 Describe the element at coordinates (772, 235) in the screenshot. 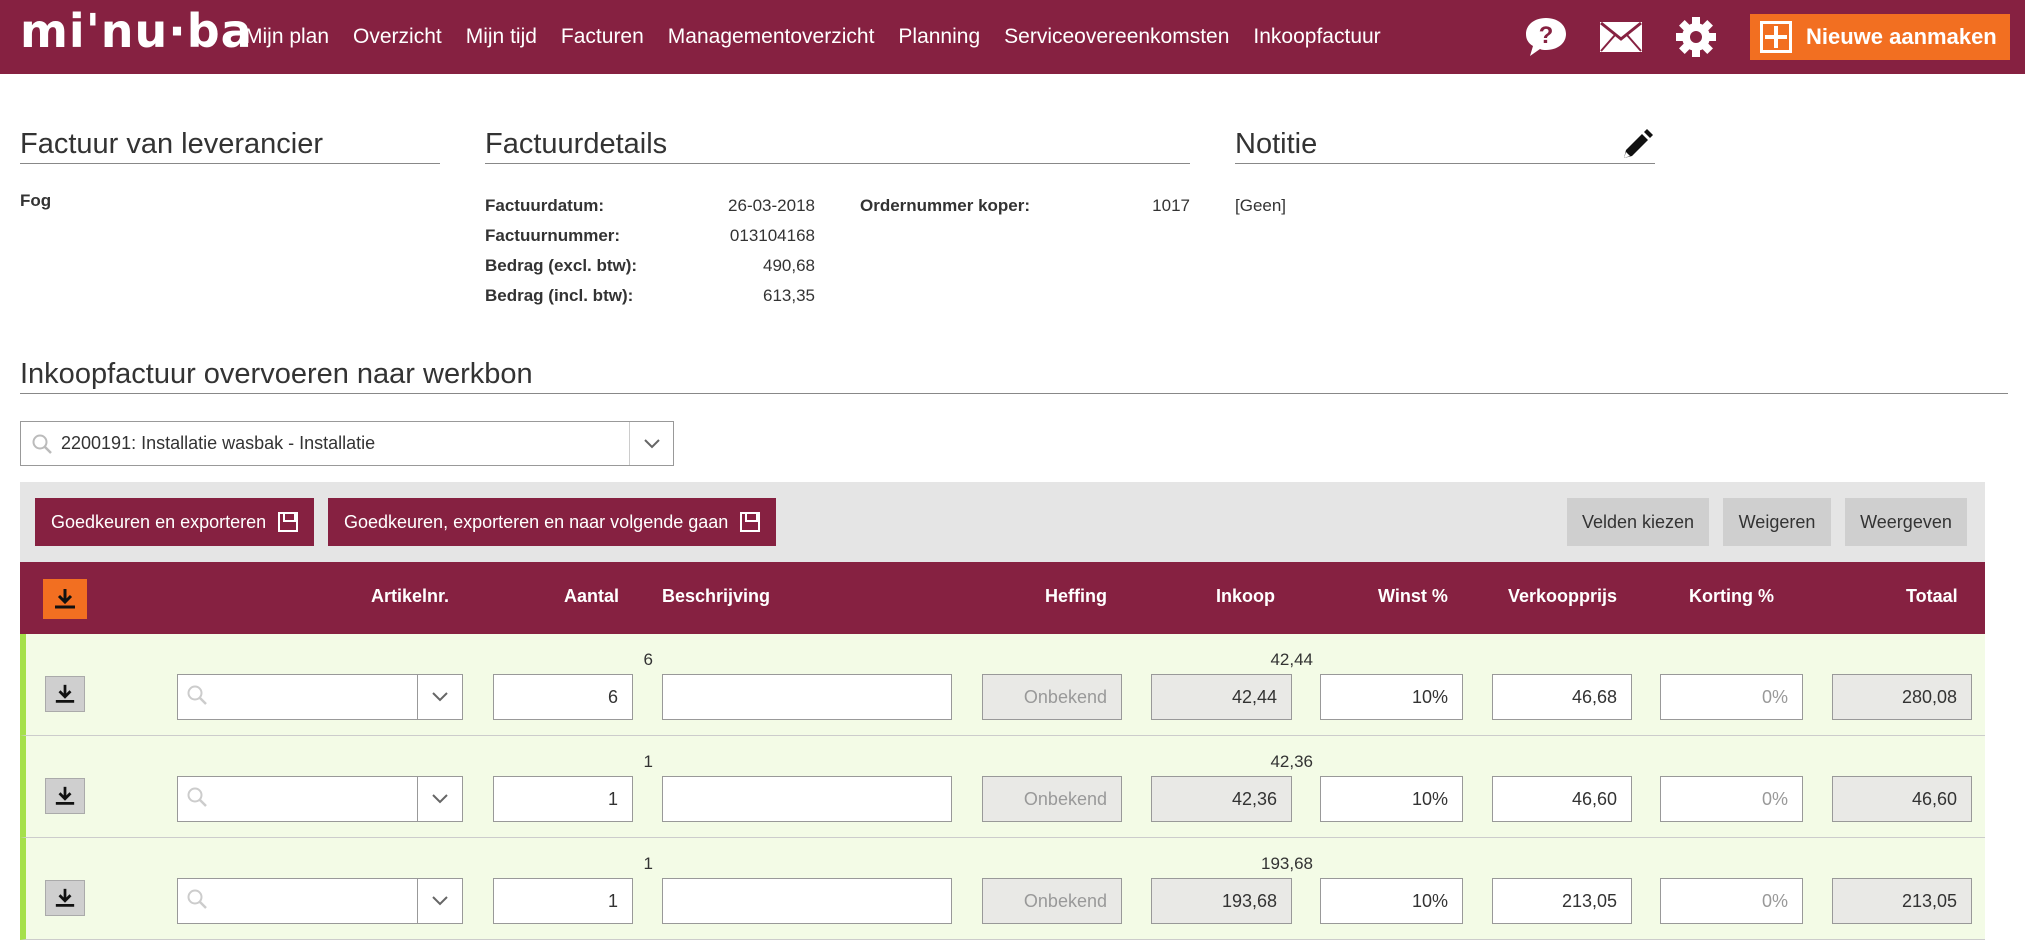

I see `invoice-number-value: 013104168` at that location.